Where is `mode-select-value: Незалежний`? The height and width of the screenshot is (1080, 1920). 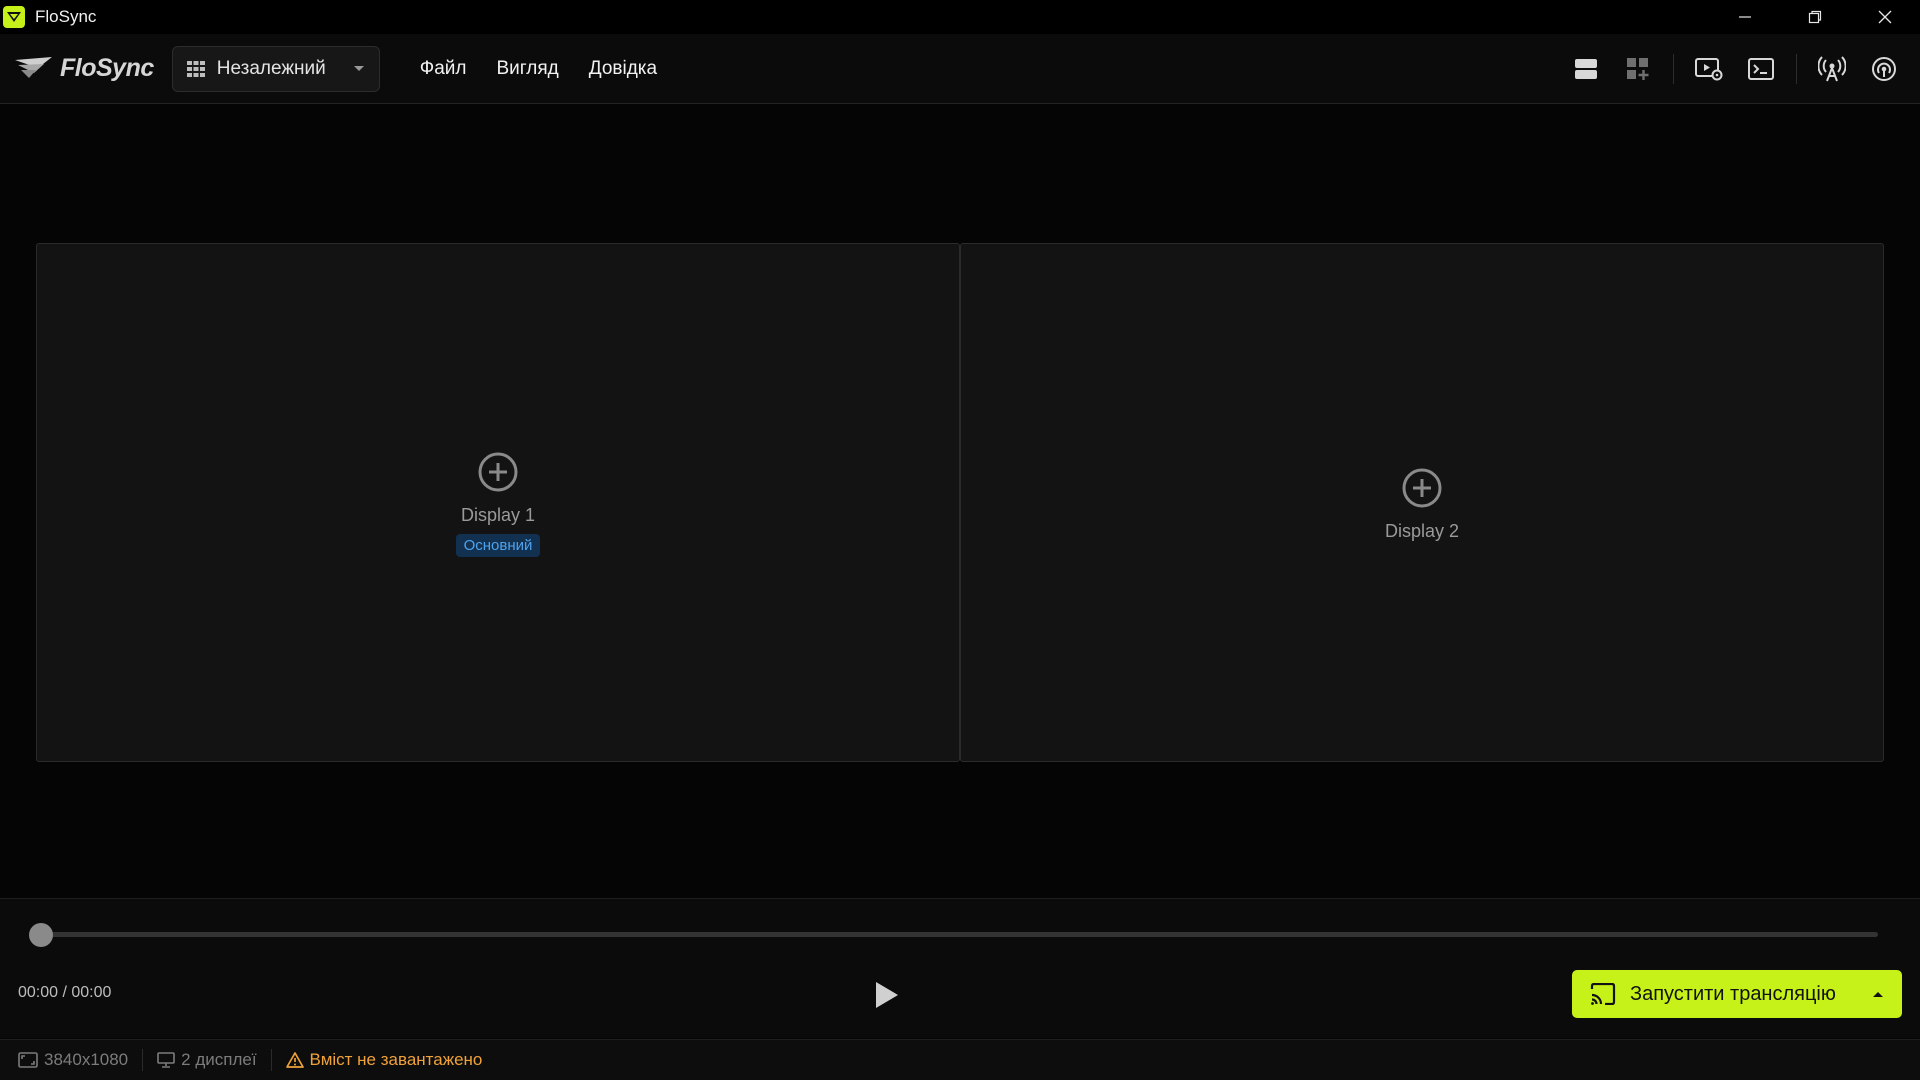
mode-select-value: Незалежний is located at coordinates (271, 68).